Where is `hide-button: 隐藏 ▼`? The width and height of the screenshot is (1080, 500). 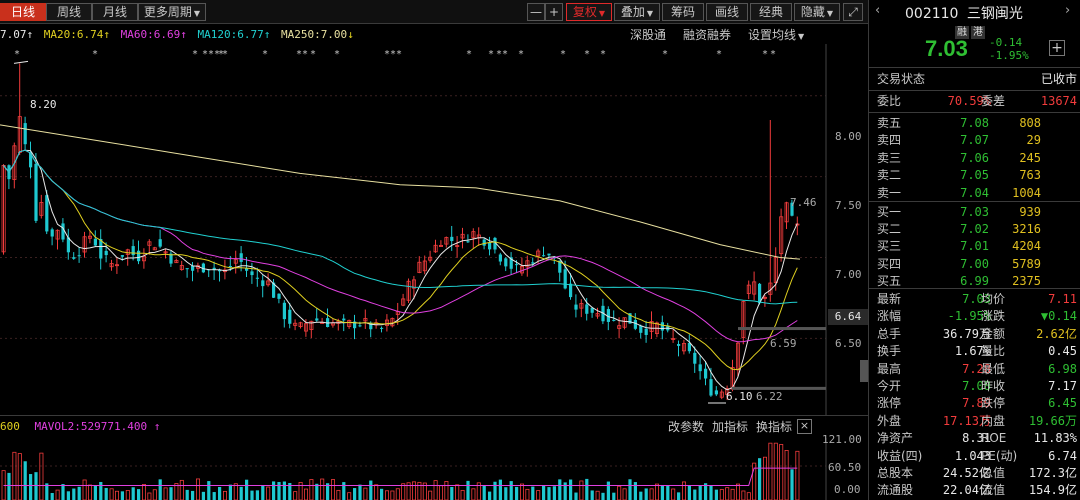
hide-button: 隐藏 ▼ is located at coordinates (817, 12).